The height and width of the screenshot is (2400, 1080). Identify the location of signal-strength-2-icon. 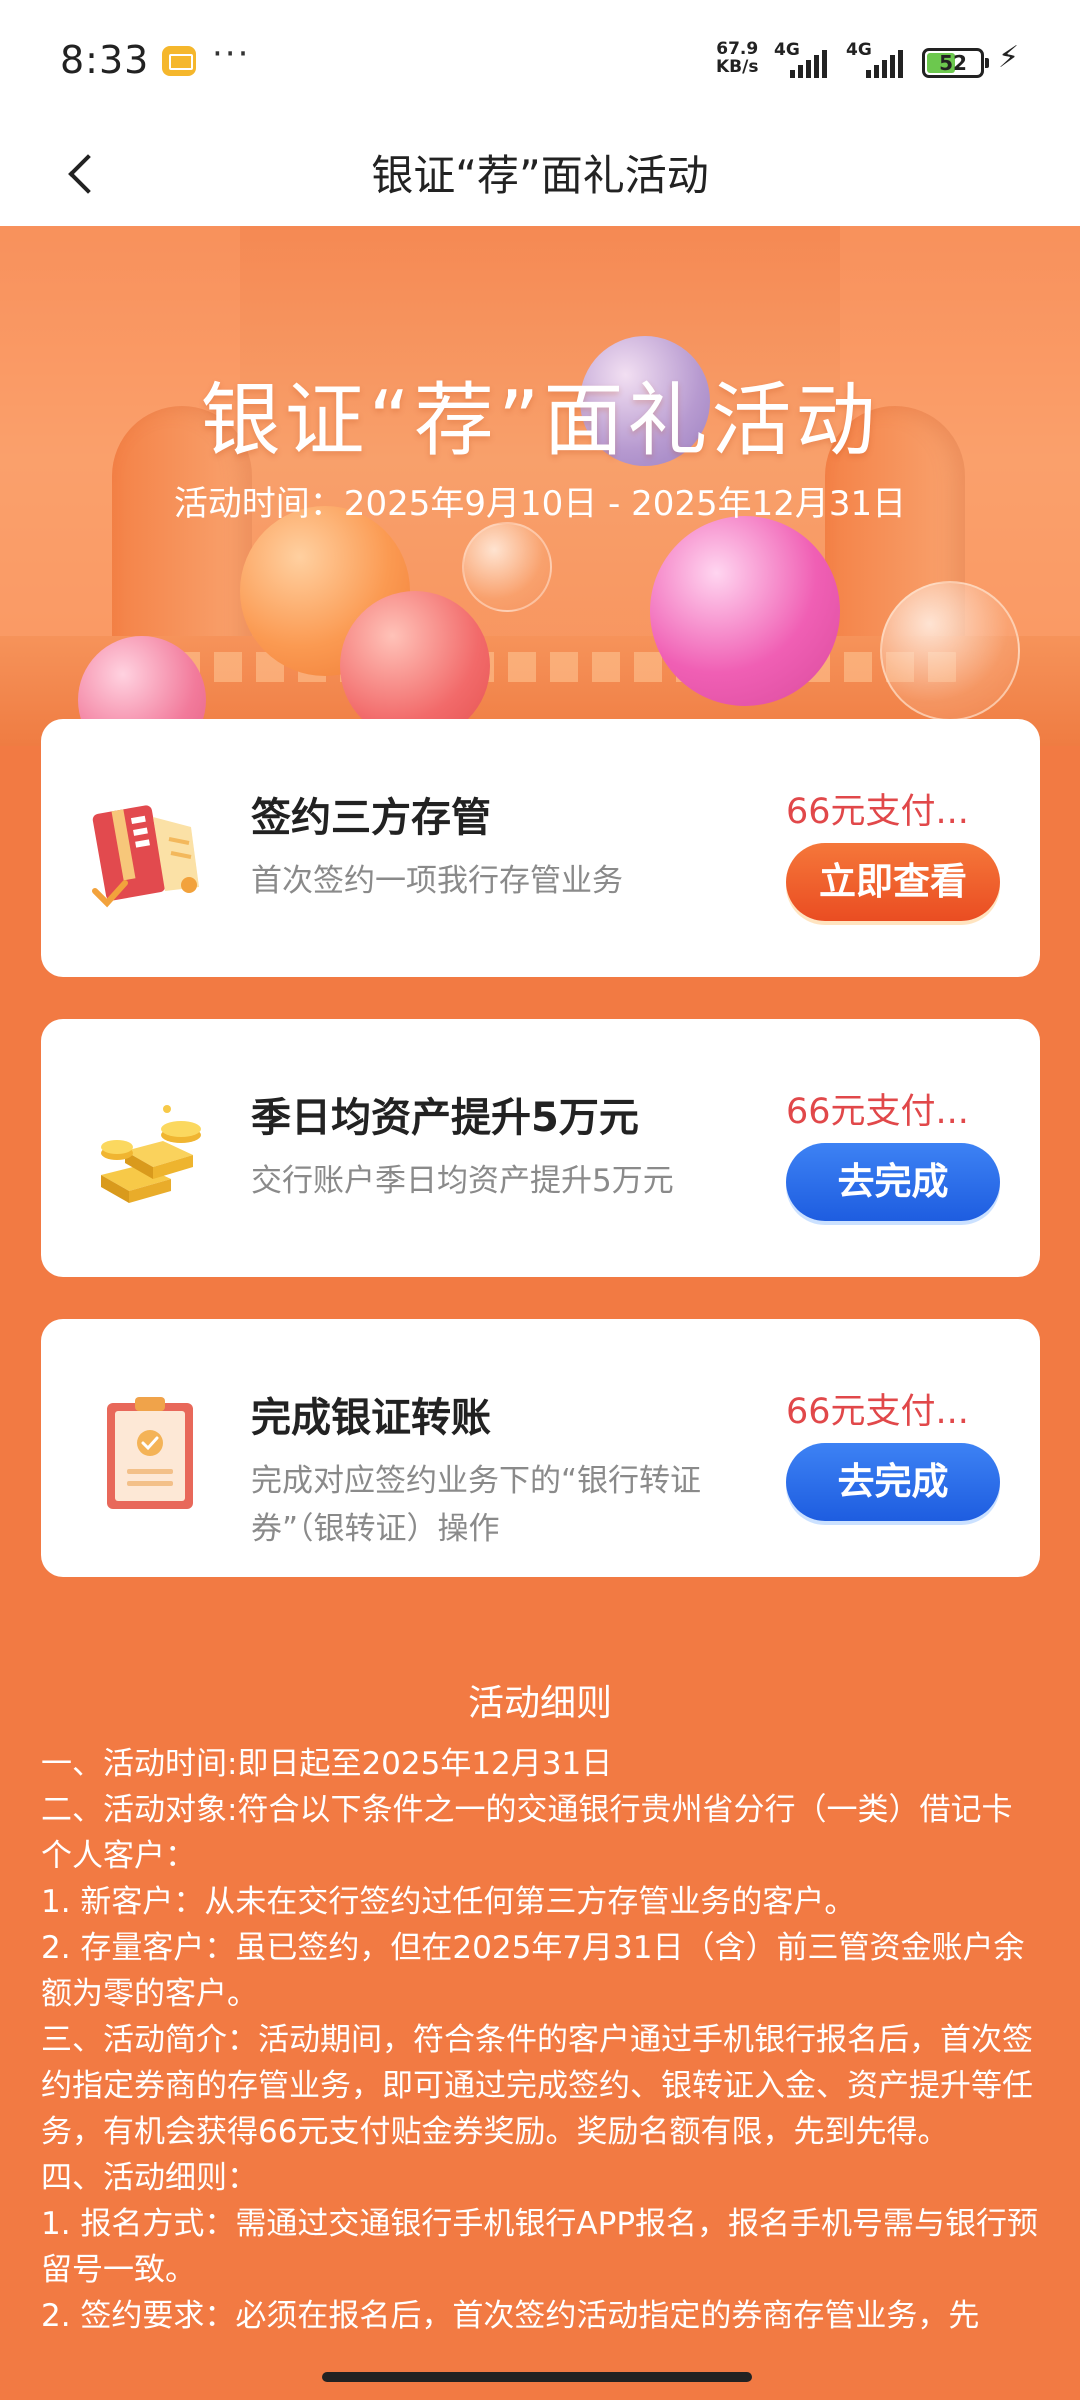
(884, 64).